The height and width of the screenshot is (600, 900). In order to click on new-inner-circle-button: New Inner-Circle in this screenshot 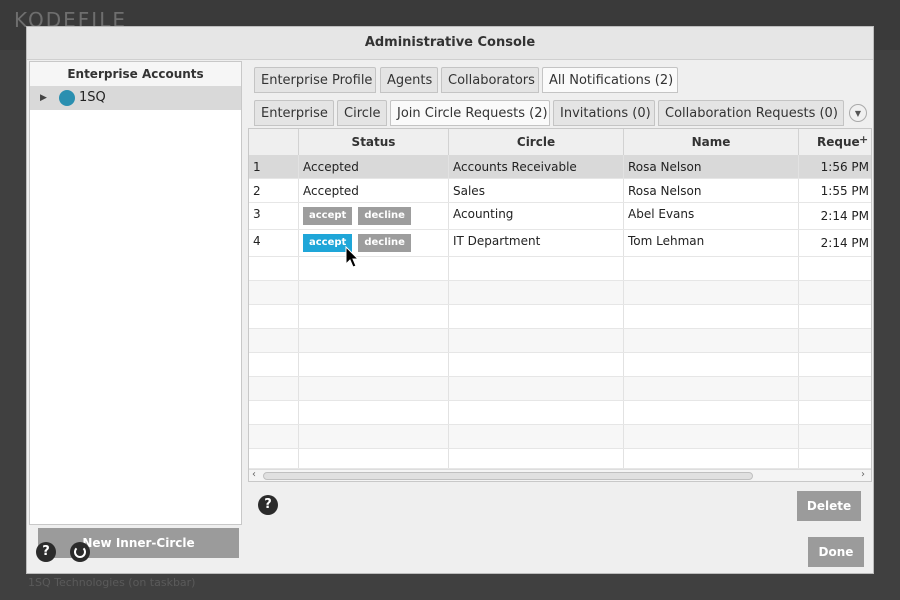, I will do `click(138, 543)`.